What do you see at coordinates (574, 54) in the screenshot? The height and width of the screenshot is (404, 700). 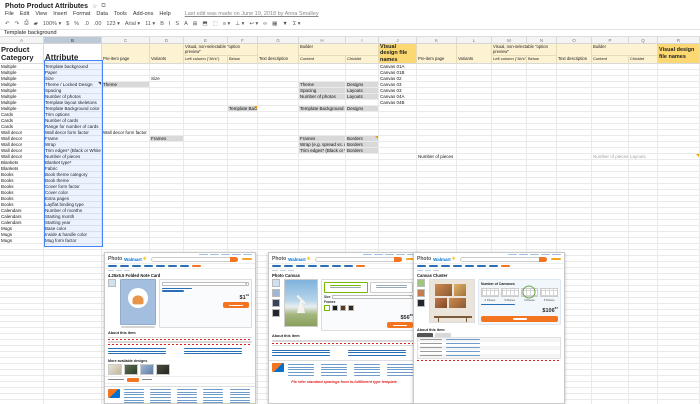 I see `header-text-description-2: Text description` at bounding box center [574, 54].